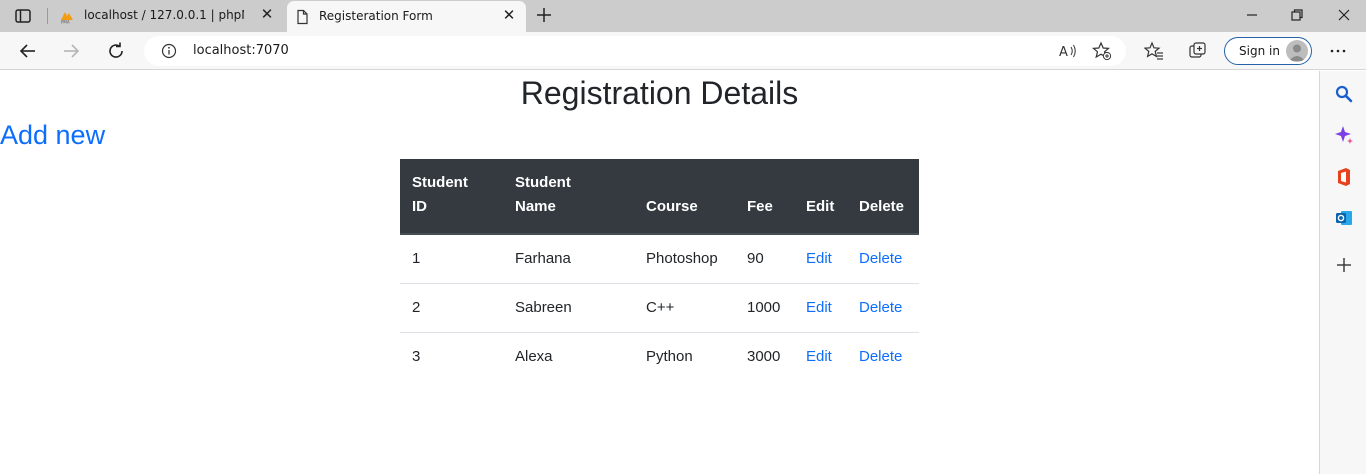  Describe the element at coordinates (1338, 51) in the screenshot. I see `more-options-icon` at that location.